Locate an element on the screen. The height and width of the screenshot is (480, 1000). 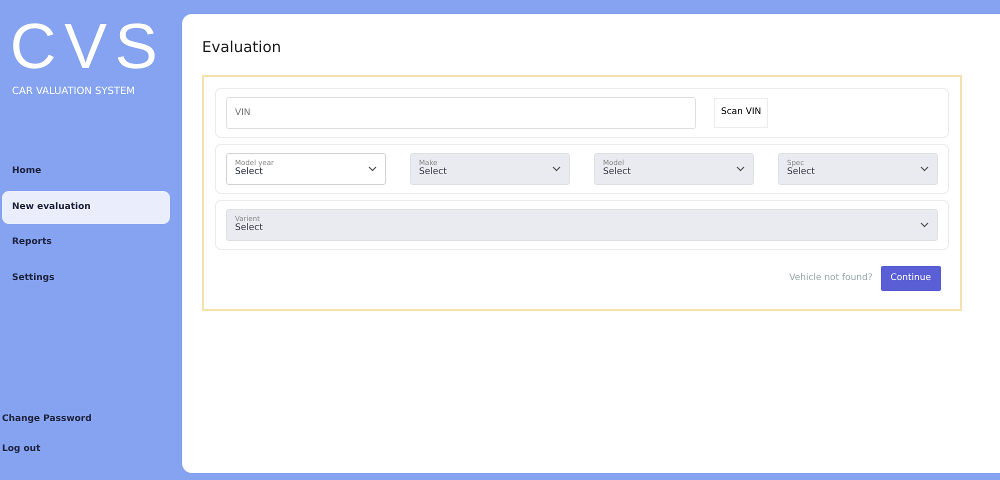
sidebar-link: Log out is located at coordinates (92, 449).